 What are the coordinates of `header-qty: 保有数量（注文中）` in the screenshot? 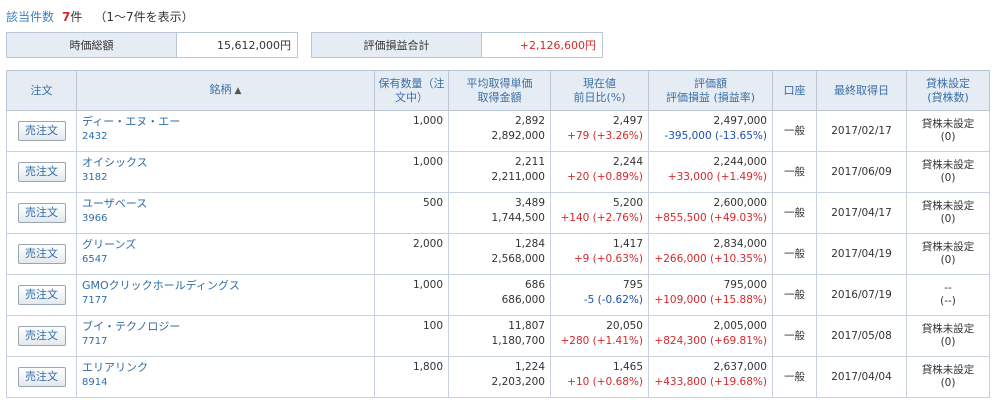 It's located at (411, 90).